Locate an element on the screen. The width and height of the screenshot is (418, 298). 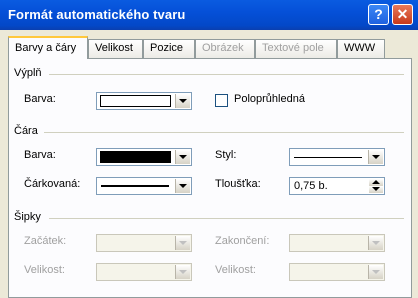
fill-separator is located at coordinates (226, 74).